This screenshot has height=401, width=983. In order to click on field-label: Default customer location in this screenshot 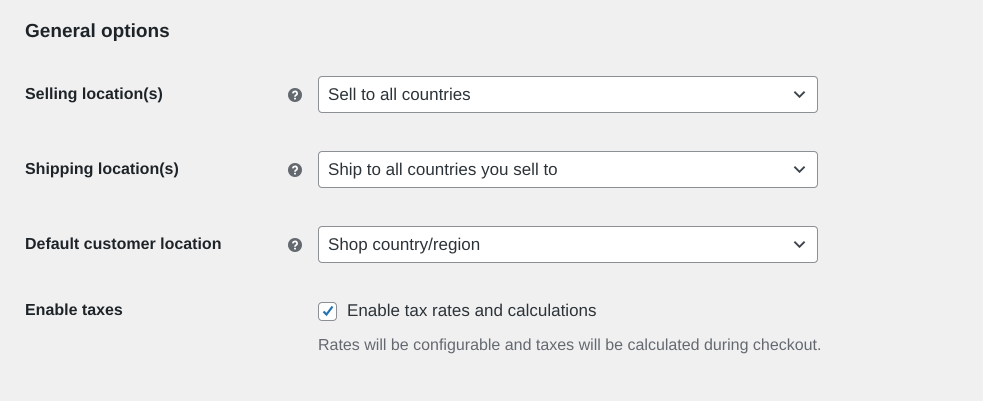, I will do `click(123, 245)`.